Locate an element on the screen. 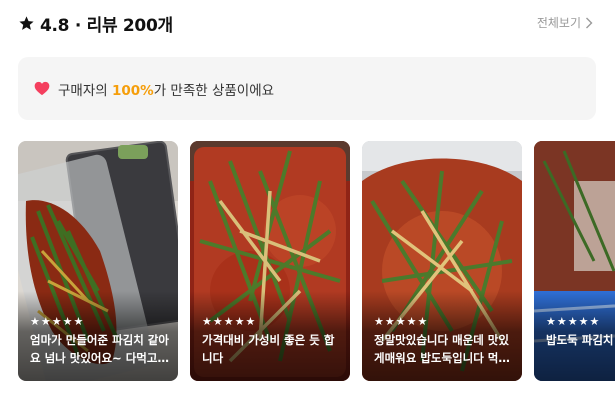 The width and height of the screenshot is (615, 400). satisfaction-banner: 구매자의 100%가 만족한 상품이에요 is located at coordinates (307, 88).